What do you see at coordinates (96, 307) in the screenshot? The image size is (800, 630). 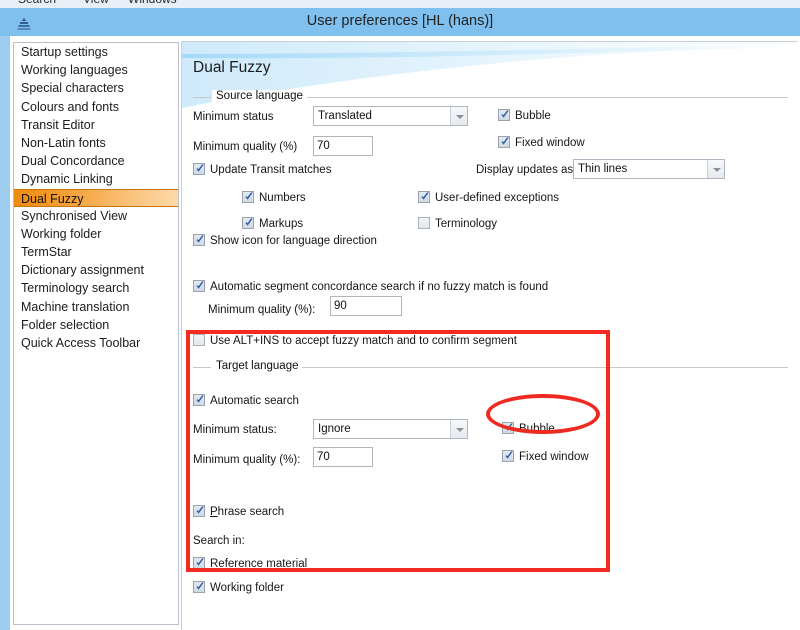 I see `sidebar-item-machine-translation: Machine translation` at bounding box center [96, 307].